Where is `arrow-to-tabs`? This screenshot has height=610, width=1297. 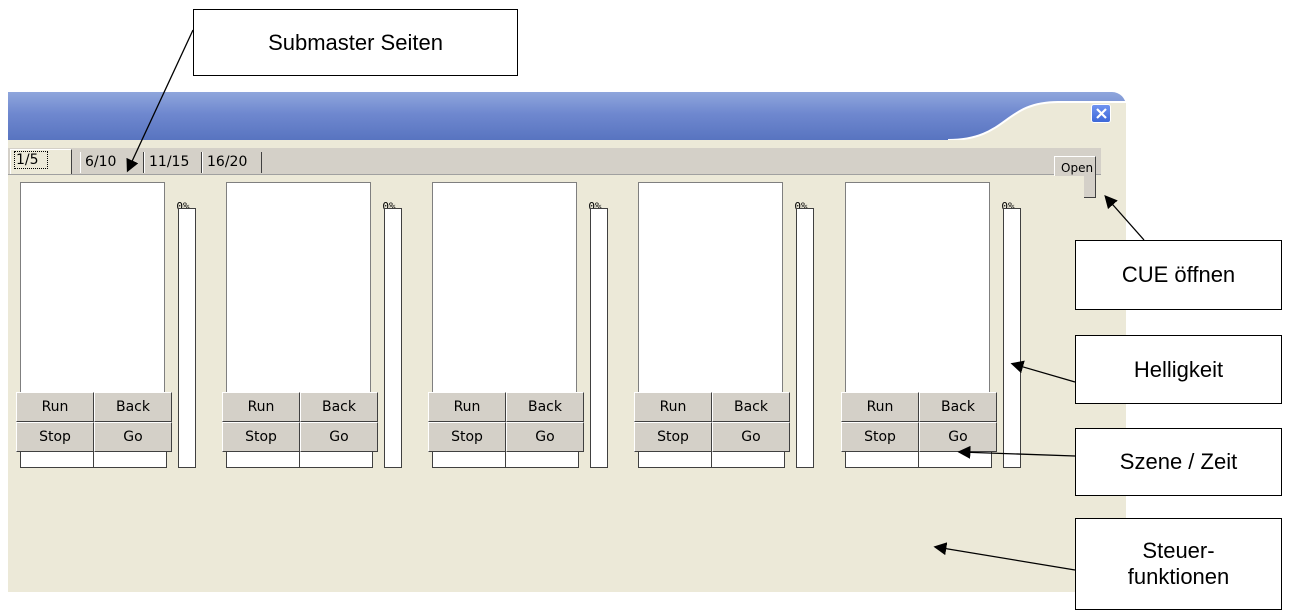
arrow-to-tabs is located at coordinates (160, 101).